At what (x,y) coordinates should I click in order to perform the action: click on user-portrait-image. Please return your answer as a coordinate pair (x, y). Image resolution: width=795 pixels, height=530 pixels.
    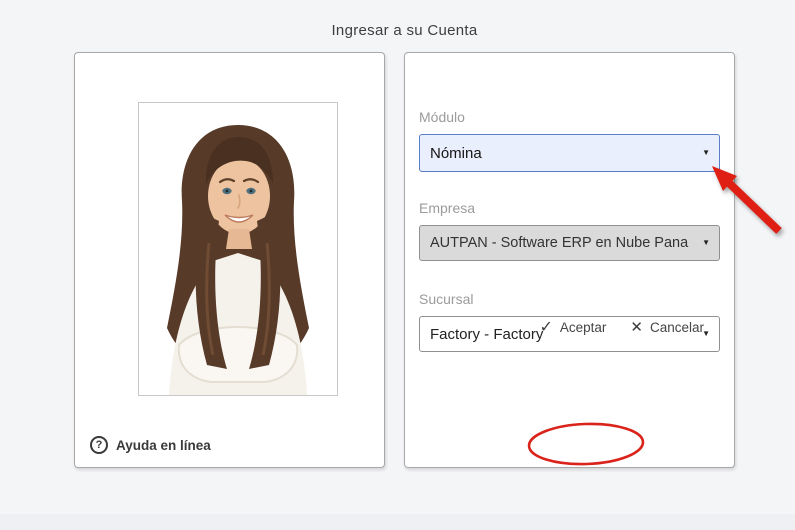
    Looking at the image, I should click on (238, 249).